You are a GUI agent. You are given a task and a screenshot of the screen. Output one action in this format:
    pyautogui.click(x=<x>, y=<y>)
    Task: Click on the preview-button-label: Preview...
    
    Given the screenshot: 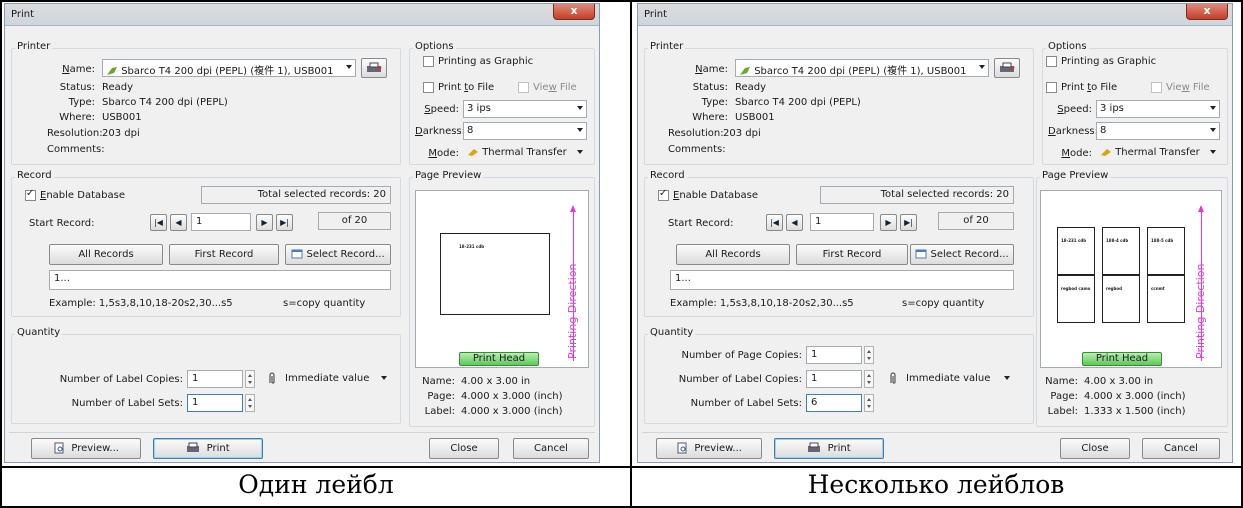 What is the action you would take?
    pyautogui.click(x=718, y=448)
    